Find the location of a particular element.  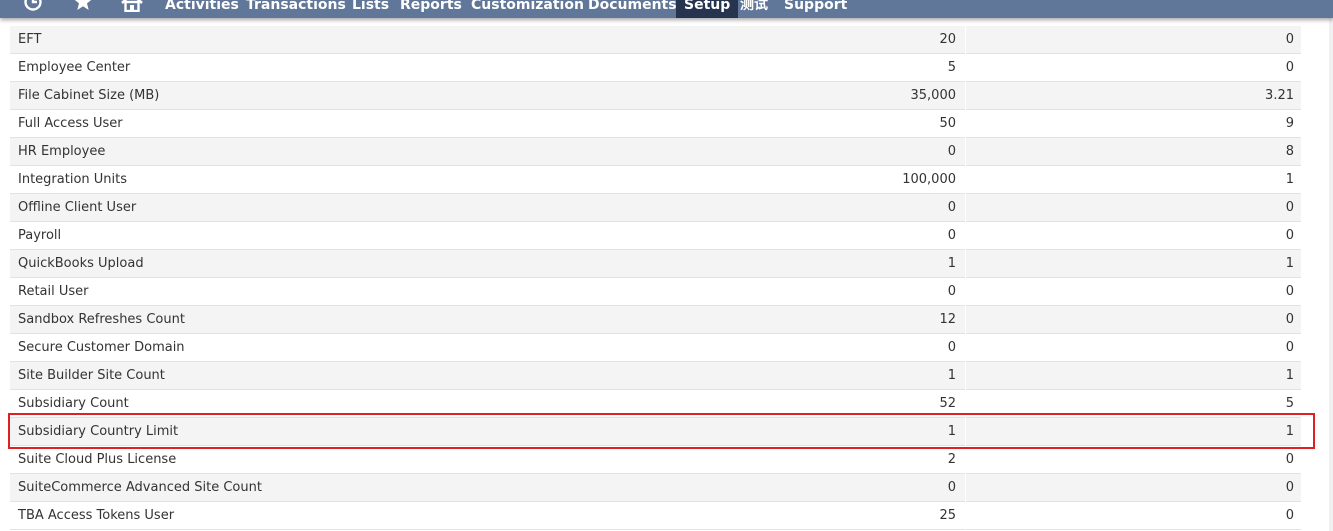

row-name: Retail User is located at coordinates (53, 291).